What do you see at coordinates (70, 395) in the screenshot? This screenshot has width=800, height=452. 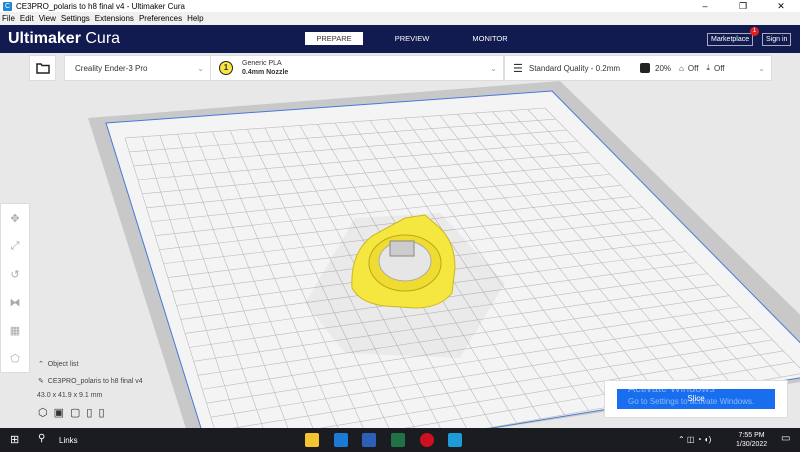 I see `object-dimensions: 43.0 x 41.9 x 9.1 mm` at bounding box center [70, 395].